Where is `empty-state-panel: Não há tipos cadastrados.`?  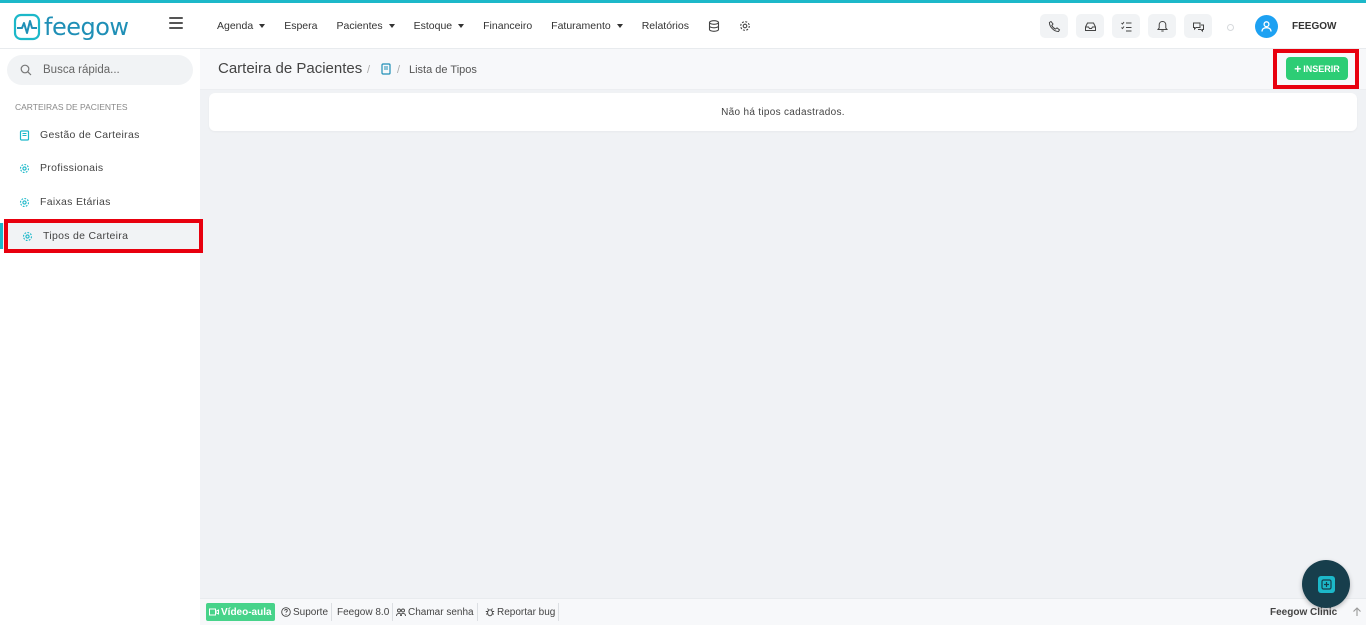
empty-state-panel: Não há tipos cadastrados. is located at coordinates (783, 112).